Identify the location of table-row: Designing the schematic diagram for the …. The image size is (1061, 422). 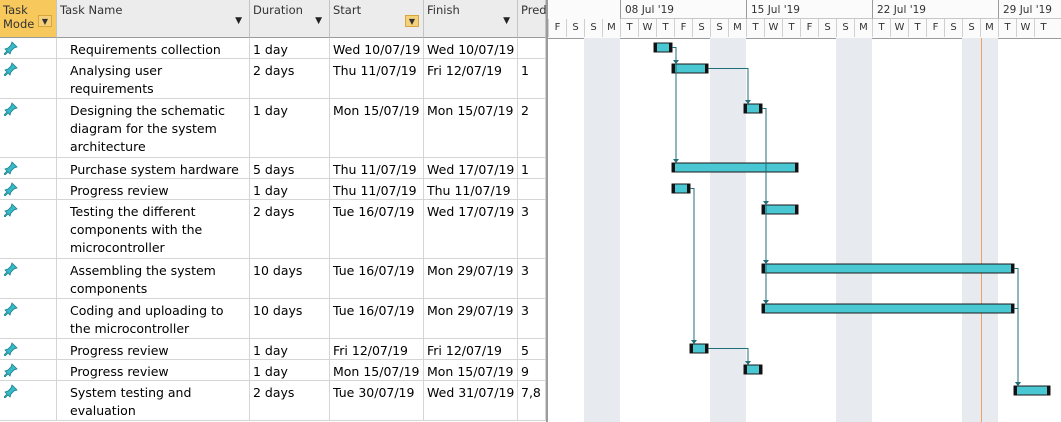
(273, 128).